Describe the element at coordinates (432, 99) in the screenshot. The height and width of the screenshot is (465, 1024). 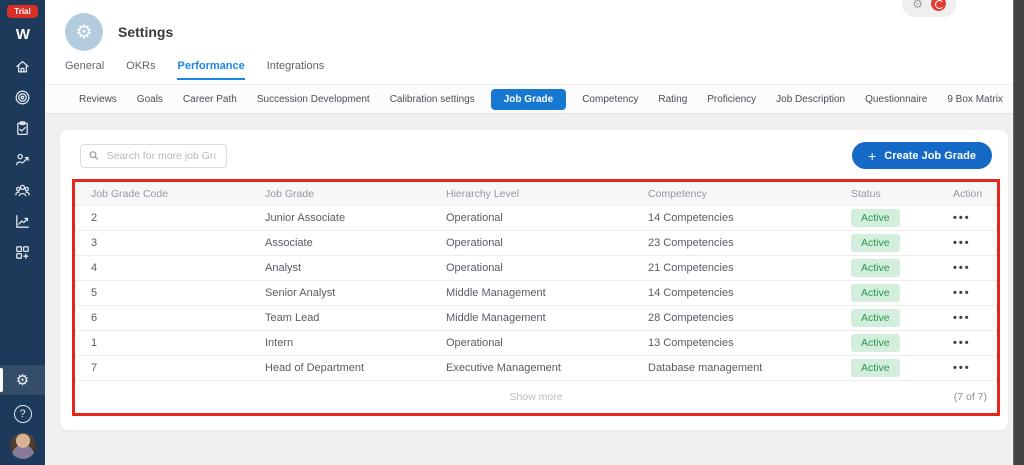
I see `subtab-calibration-settings: Calibration settings` at that location.